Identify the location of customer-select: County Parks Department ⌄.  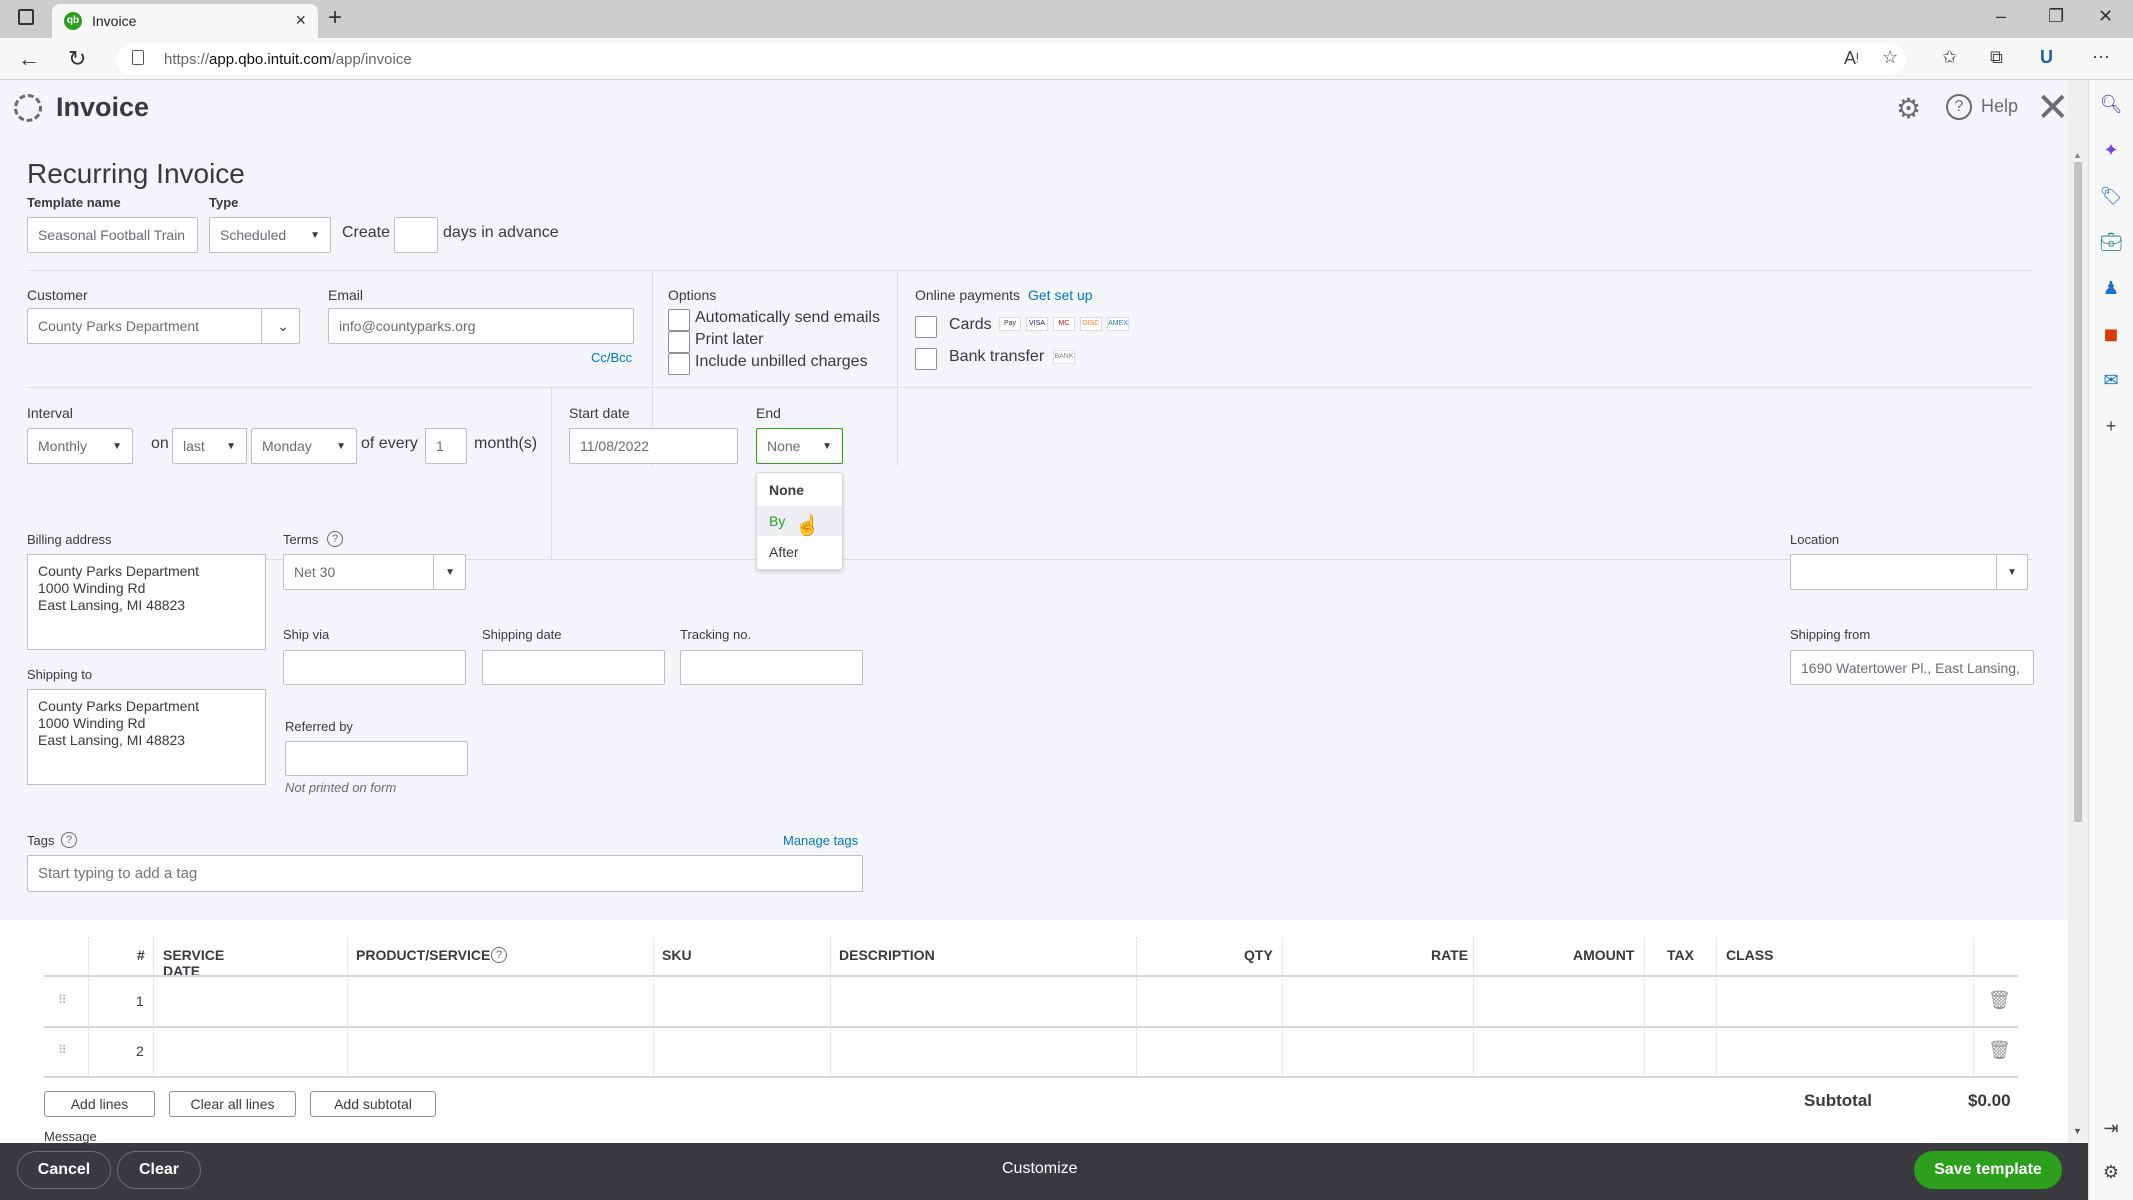
(163, 326).